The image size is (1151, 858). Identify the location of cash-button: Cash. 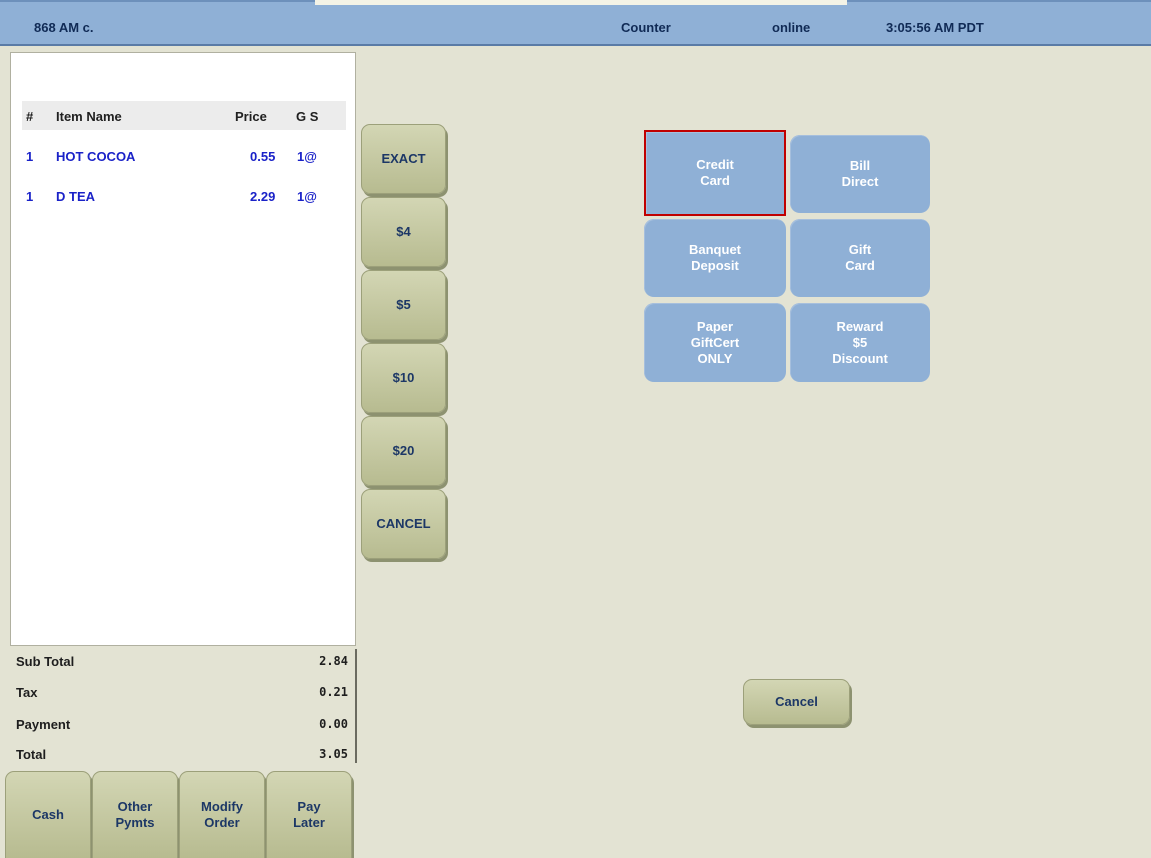
(48, 814).